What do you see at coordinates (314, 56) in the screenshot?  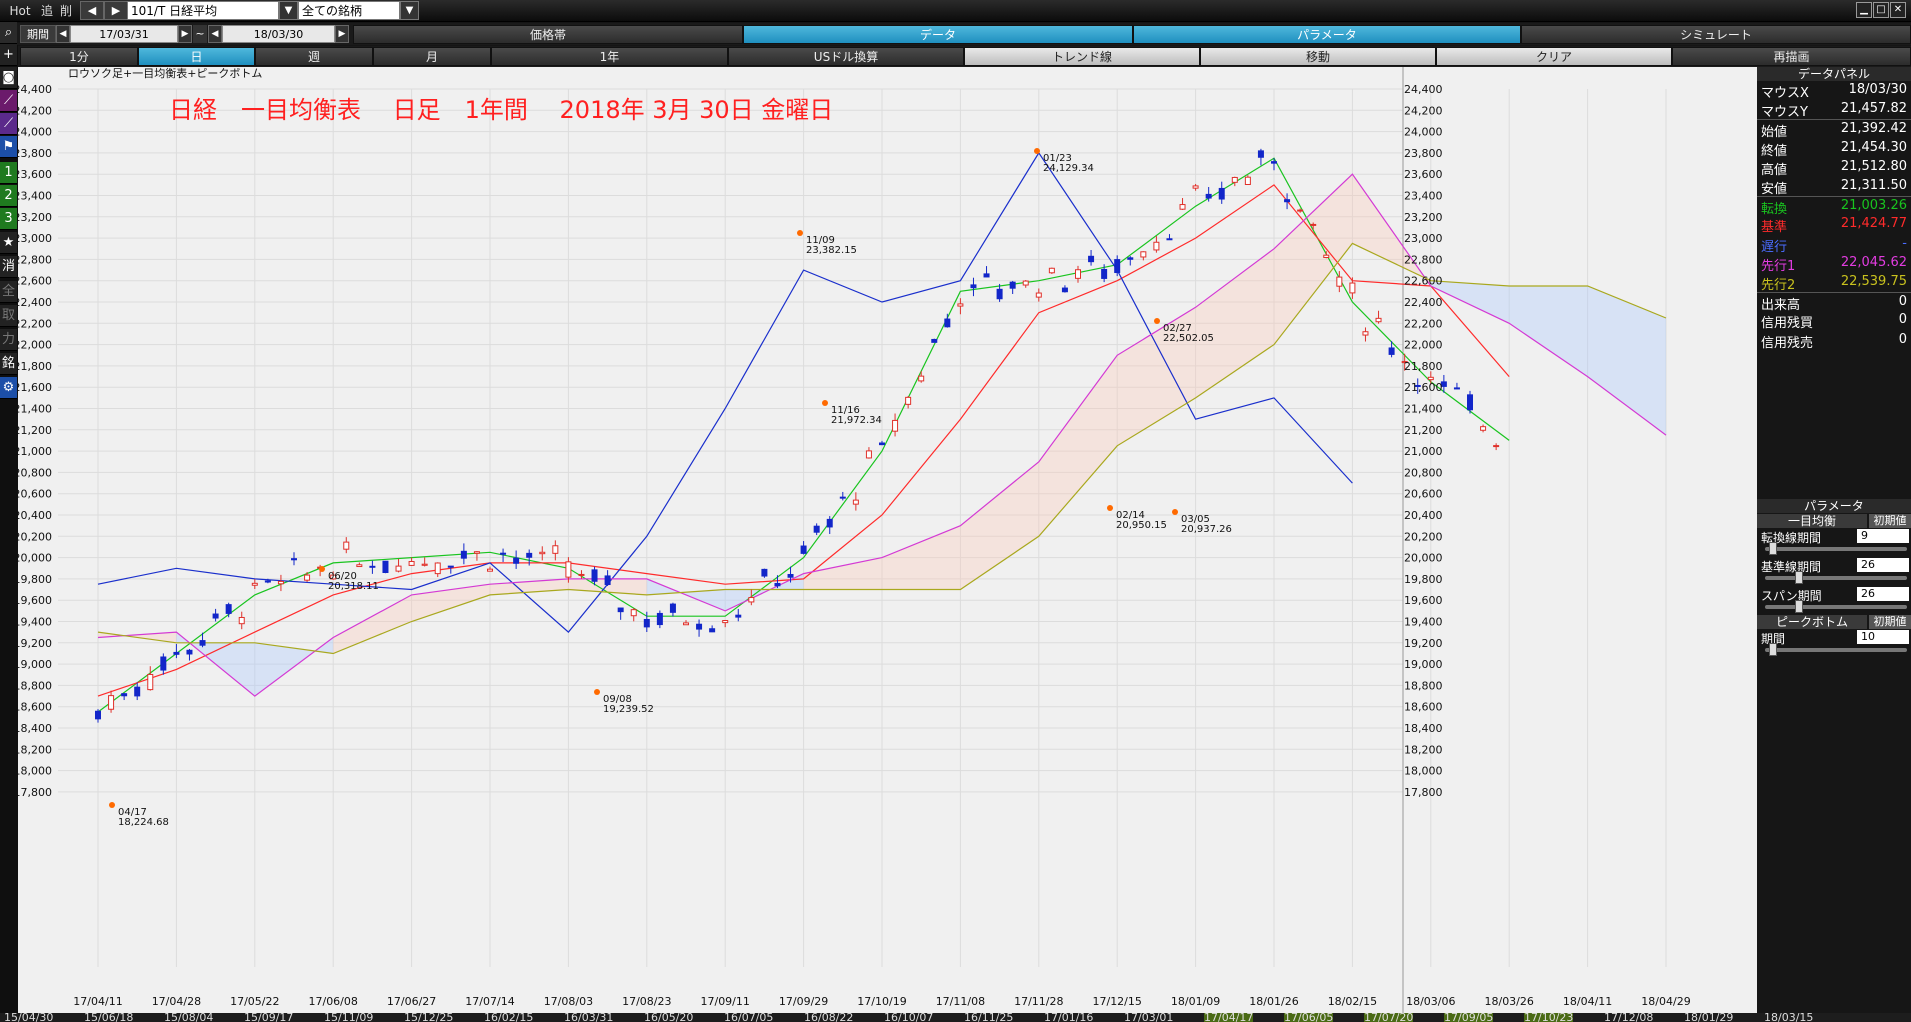 I see `tab-weekly: 週` at bounding box center [314, 56].